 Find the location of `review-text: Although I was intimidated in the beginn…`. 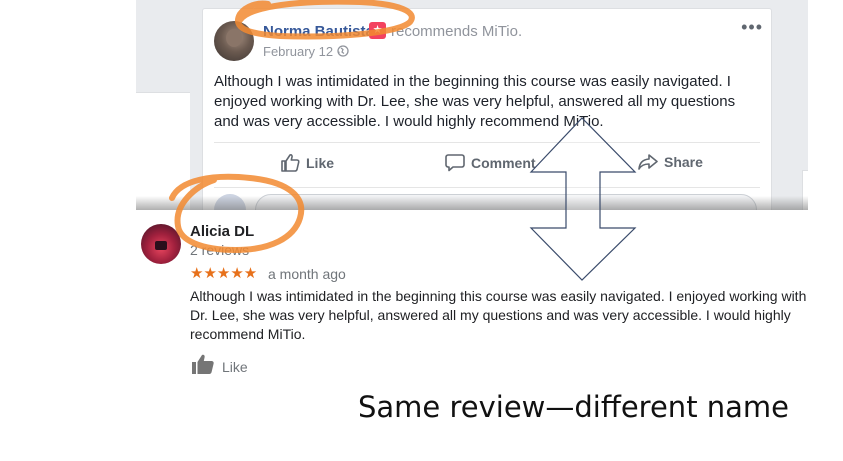

review-text: Although I was intimidated in the beginn… is located at coordinates (498, 315).